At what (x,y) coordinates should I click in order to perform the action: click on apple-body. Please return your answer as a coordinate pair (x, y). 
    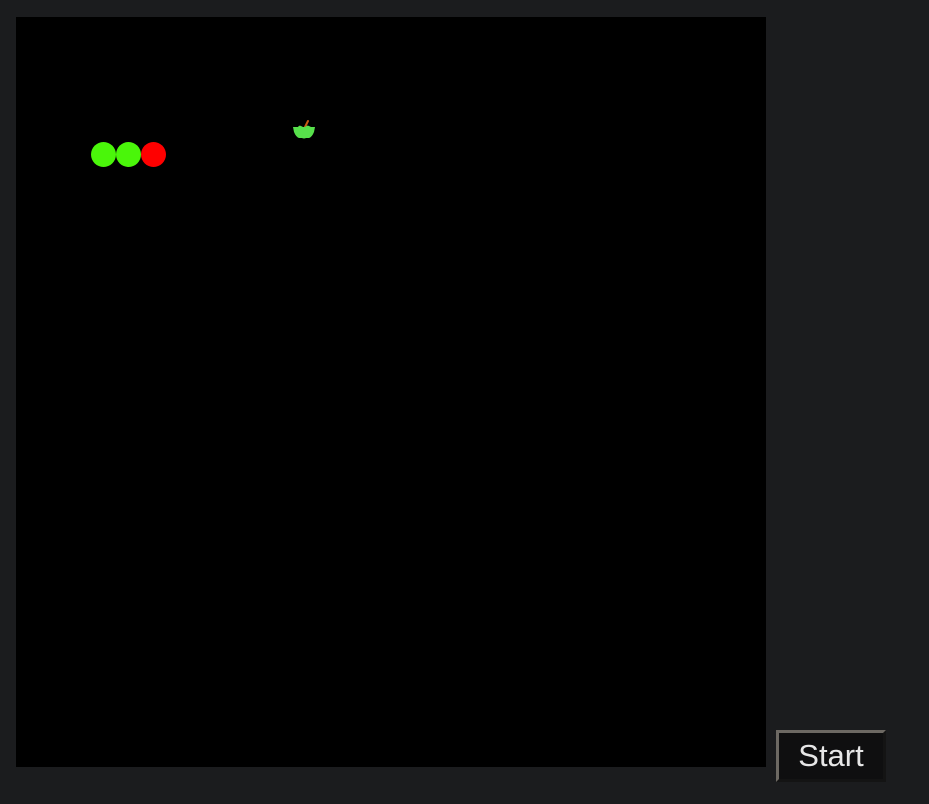
    Looking at the image, I should click on (304, 132).